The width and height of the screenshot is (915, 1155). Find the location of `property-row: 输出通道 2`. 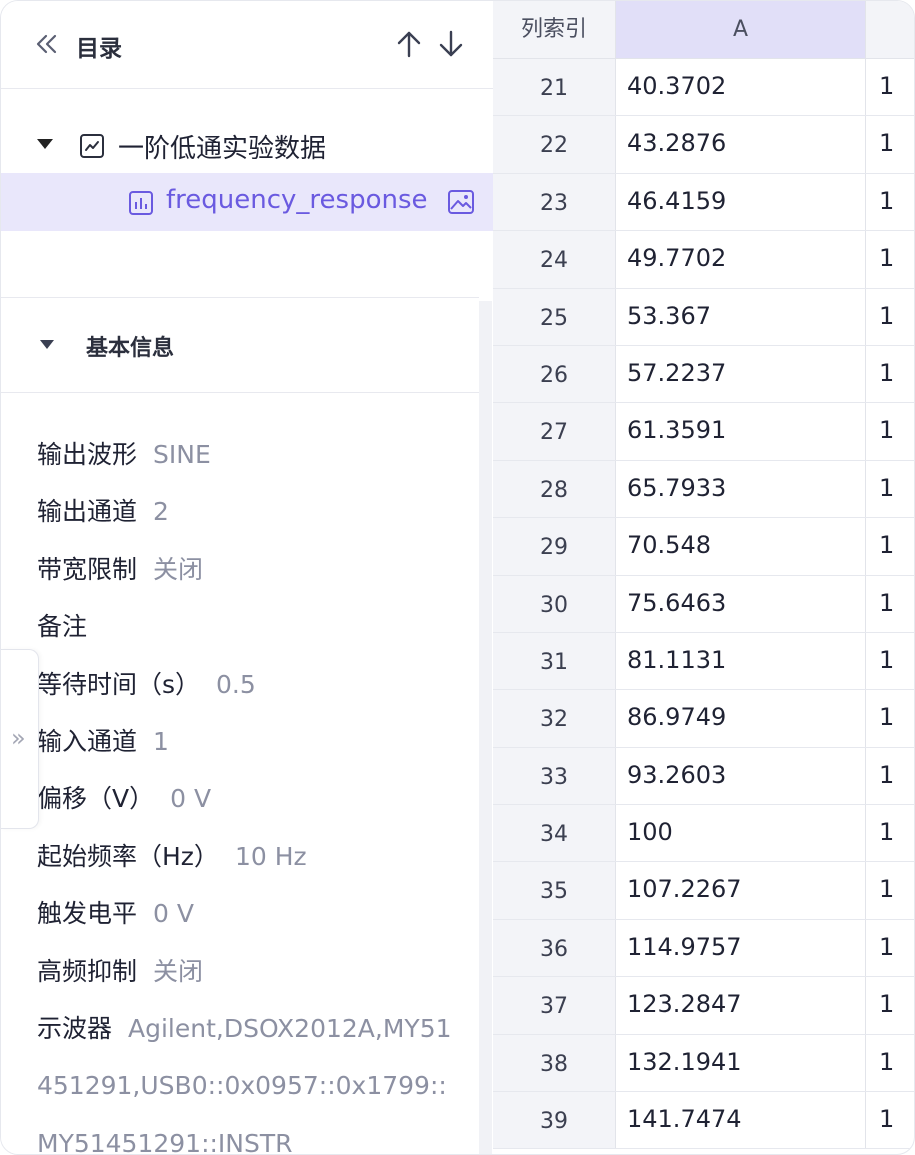

property-row: 输出通道 2 is located at coordinates (247, 511).